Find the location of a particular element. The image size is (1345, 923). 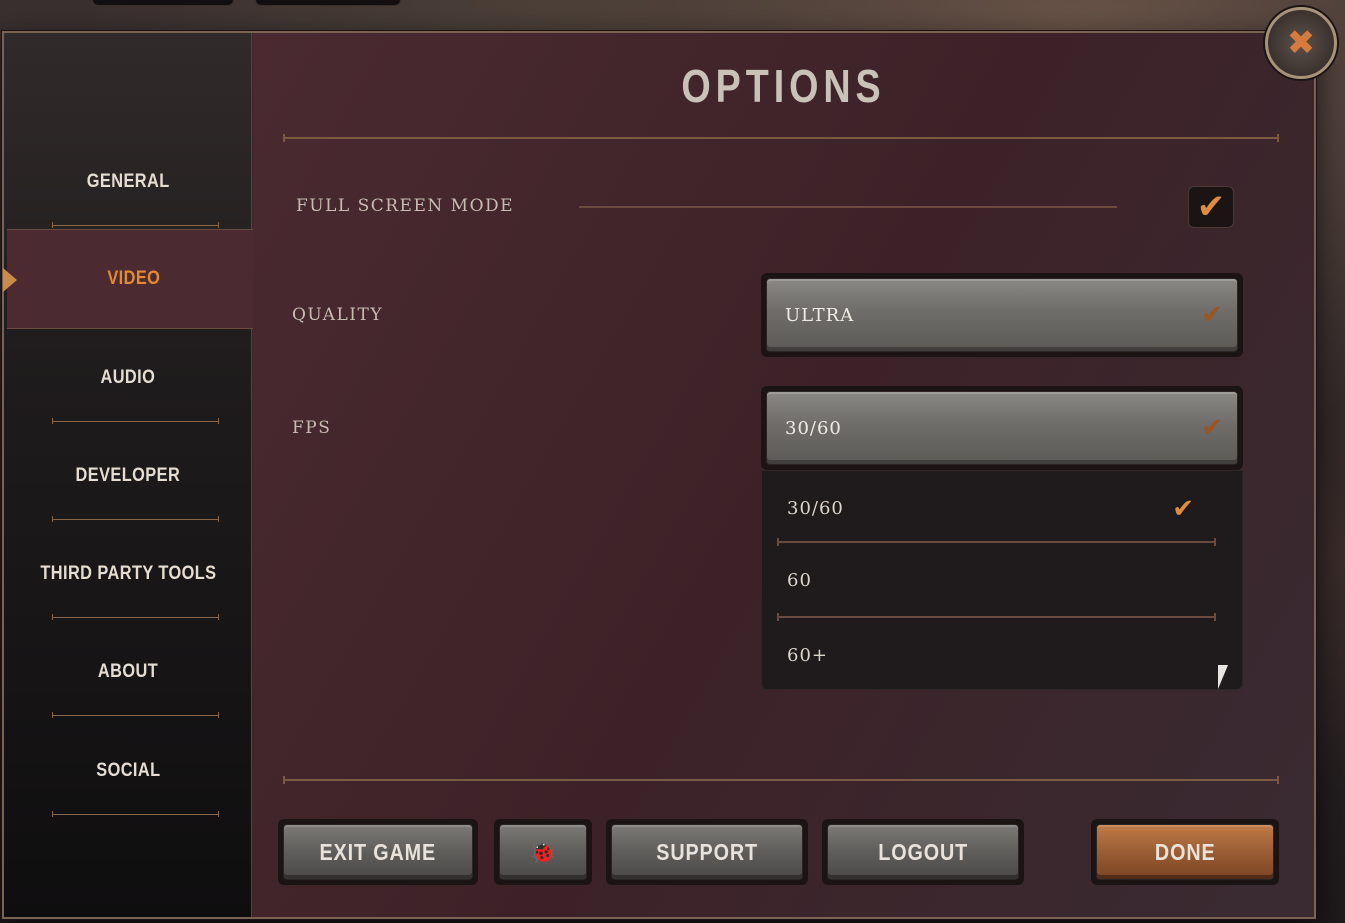

close-button: ✖ is located at coordinates (1301, 43).